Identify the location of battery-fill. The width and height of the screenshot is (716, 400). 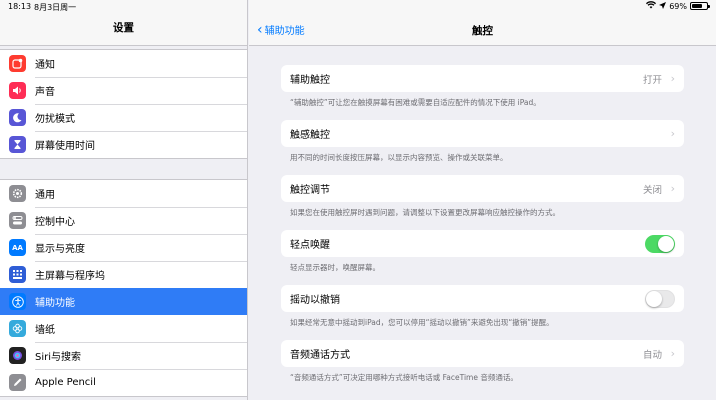
(697, 6).